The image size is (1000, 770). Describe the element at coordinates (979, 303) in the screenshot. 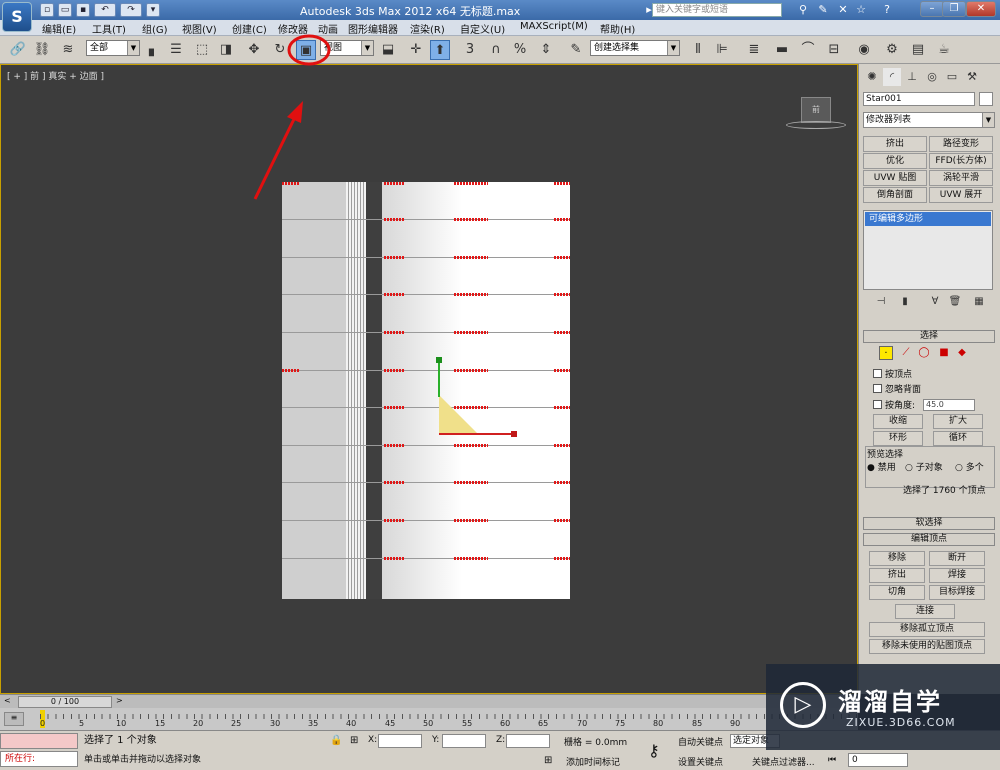

I see `configure-modifier-sets-icon: ▦` at that location.